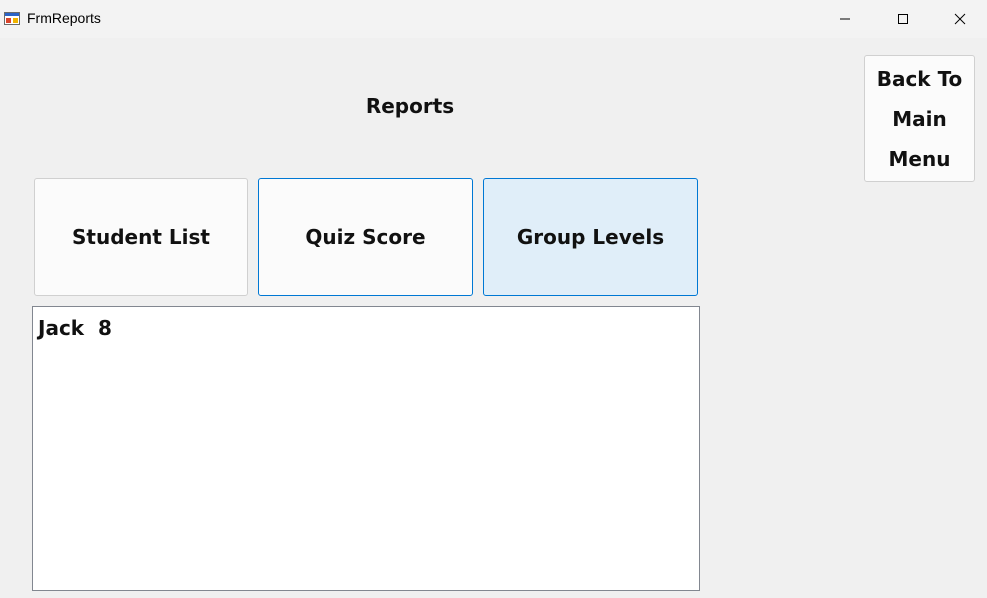 The width and height of the screenshot is (987, 598). I want to click on form-app-icon, so click(12, 18).